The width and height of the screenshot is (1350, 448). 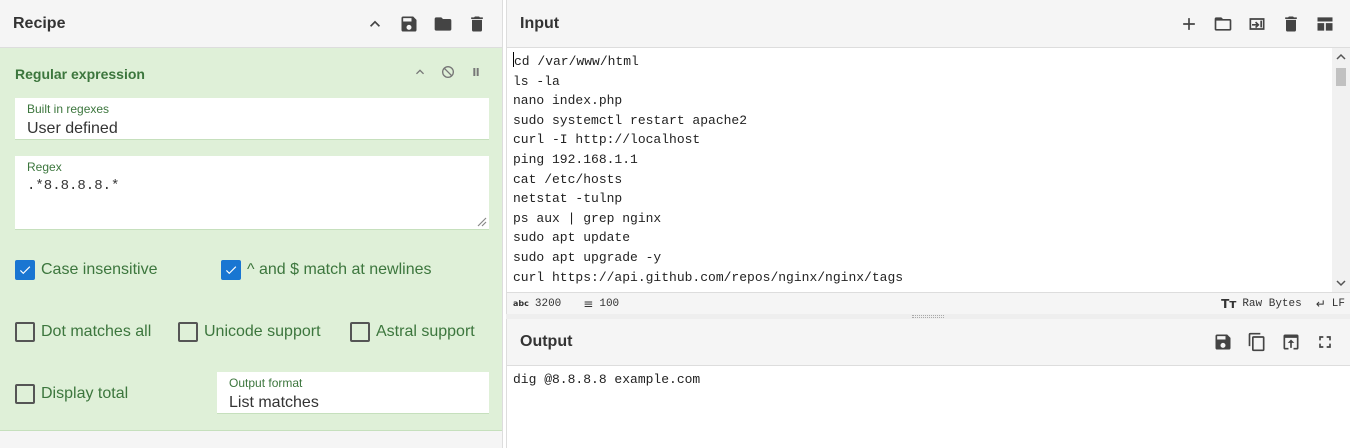 What do you see at coordinates (252, 119) in the screenshot?
I see `builtin-regex-select: Built in regexes User defined` at bounding box center [252, 119].